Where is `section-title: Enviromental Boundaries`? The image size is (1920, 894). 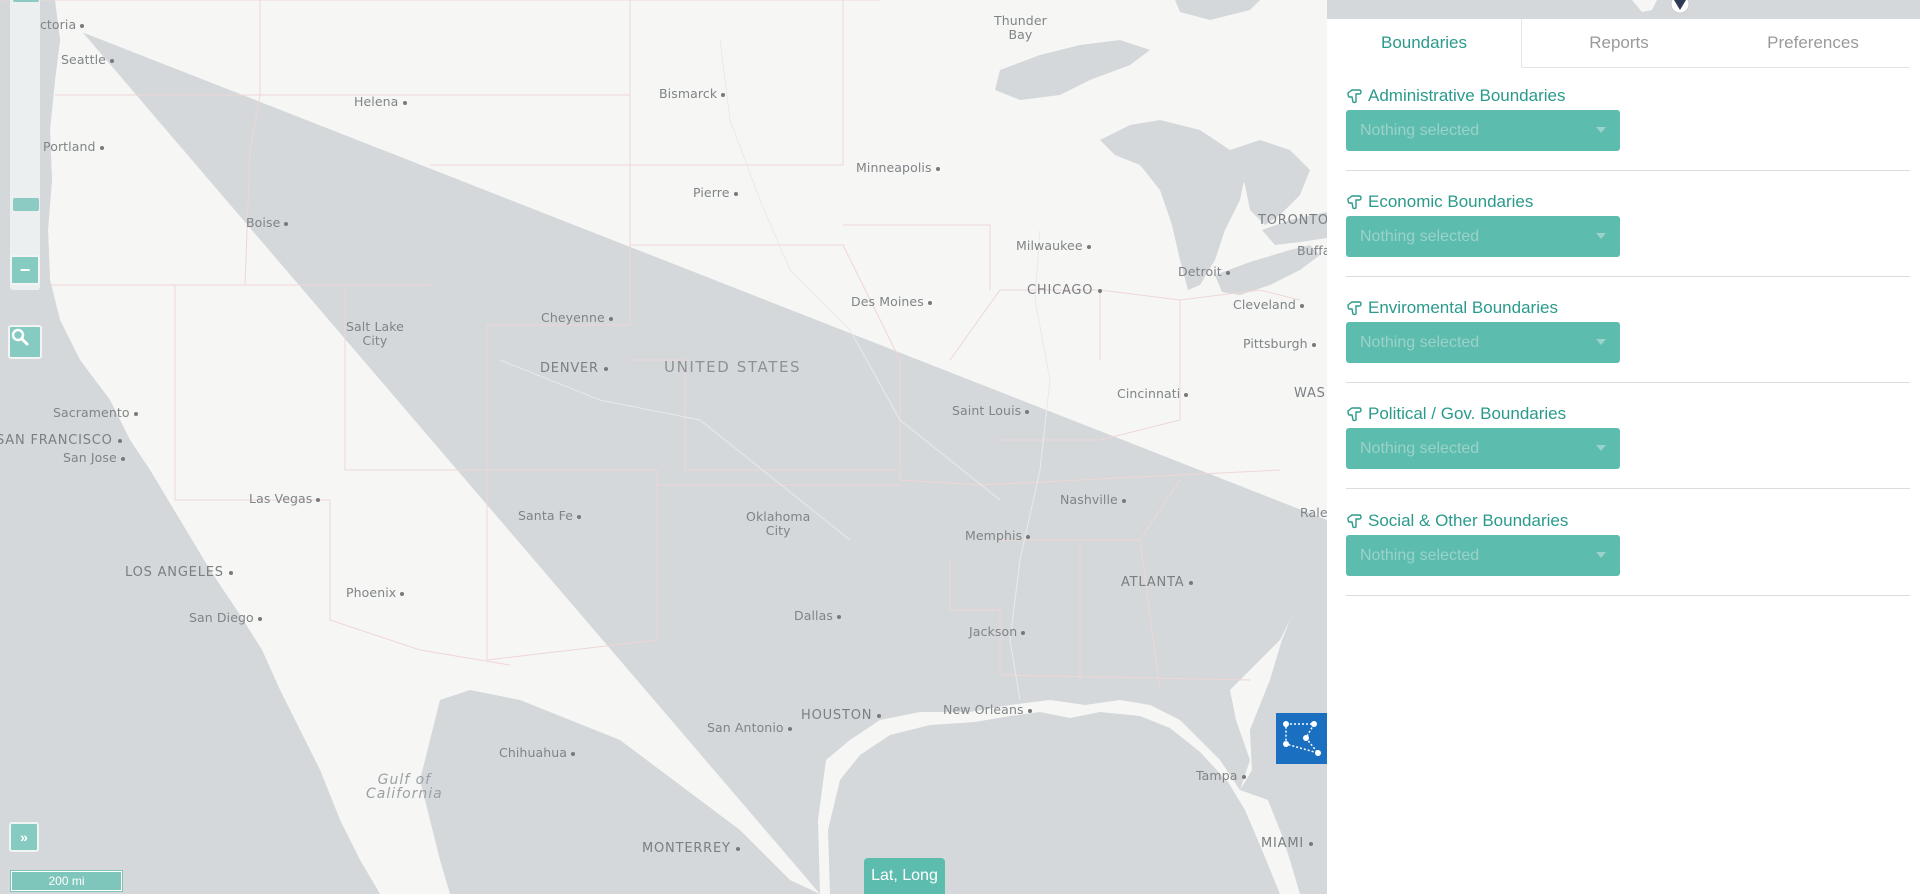
section-title: Enviromental Boundaries is located at coordinates (1452, 308).